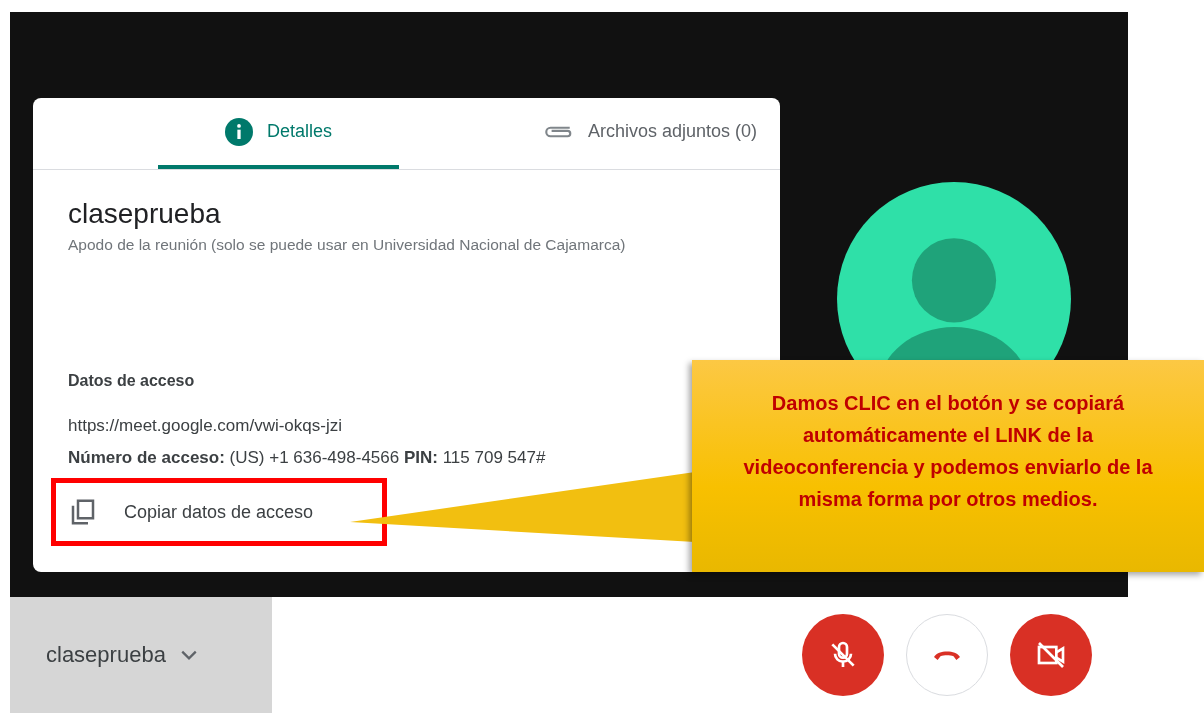 Image resolution: width=1204 pixels, height=713 pixels. I want to click on tab: Archivos adjuntos (0), so click(649, 133).